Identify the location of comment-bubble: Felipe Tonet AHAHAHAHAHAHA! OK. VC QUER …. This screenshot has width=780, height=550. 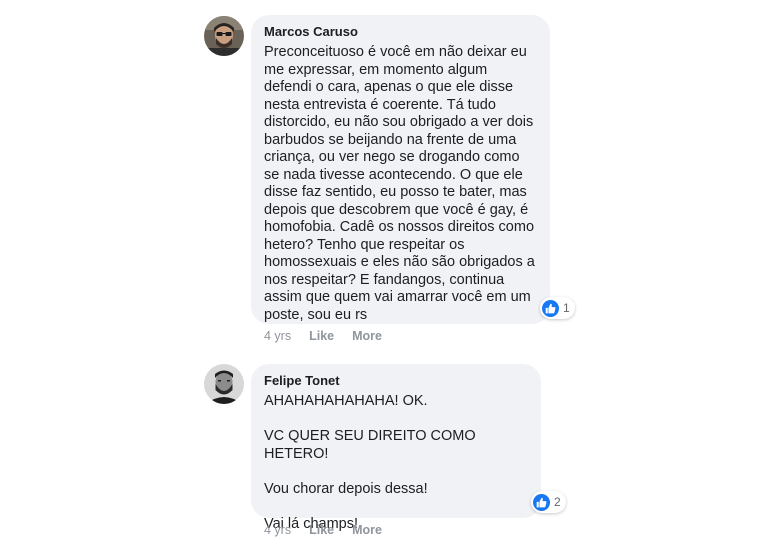
(396, 448).